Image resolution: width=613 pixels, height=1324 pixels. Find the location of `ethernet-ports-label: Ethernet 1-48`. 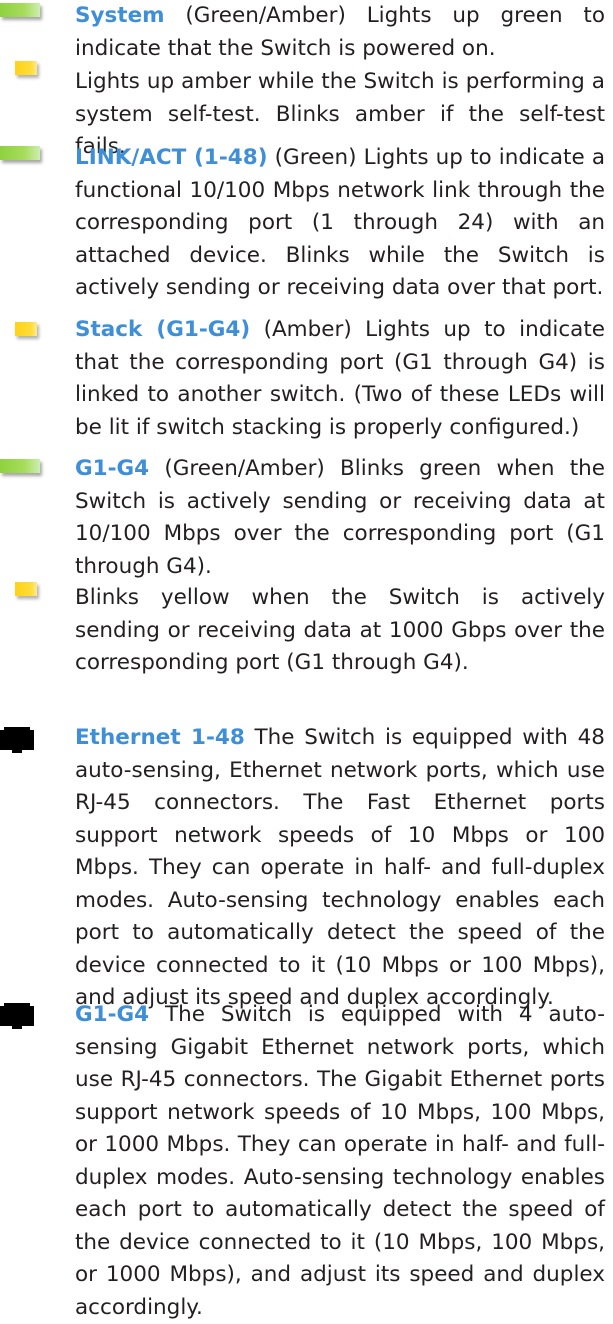

ethernet-ports-label: Ethernet 1-48 is located at coordinates (160, 737).